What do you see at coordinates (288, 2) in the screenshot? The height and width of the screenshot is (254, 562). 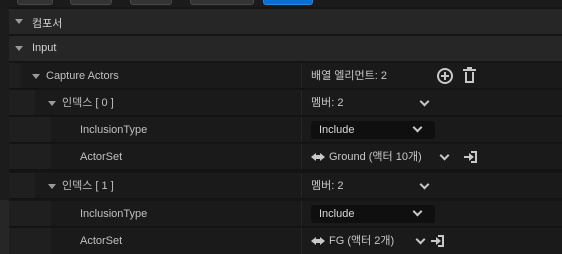 I see `toolbar-primary-button` at bounding box center [288, 2].